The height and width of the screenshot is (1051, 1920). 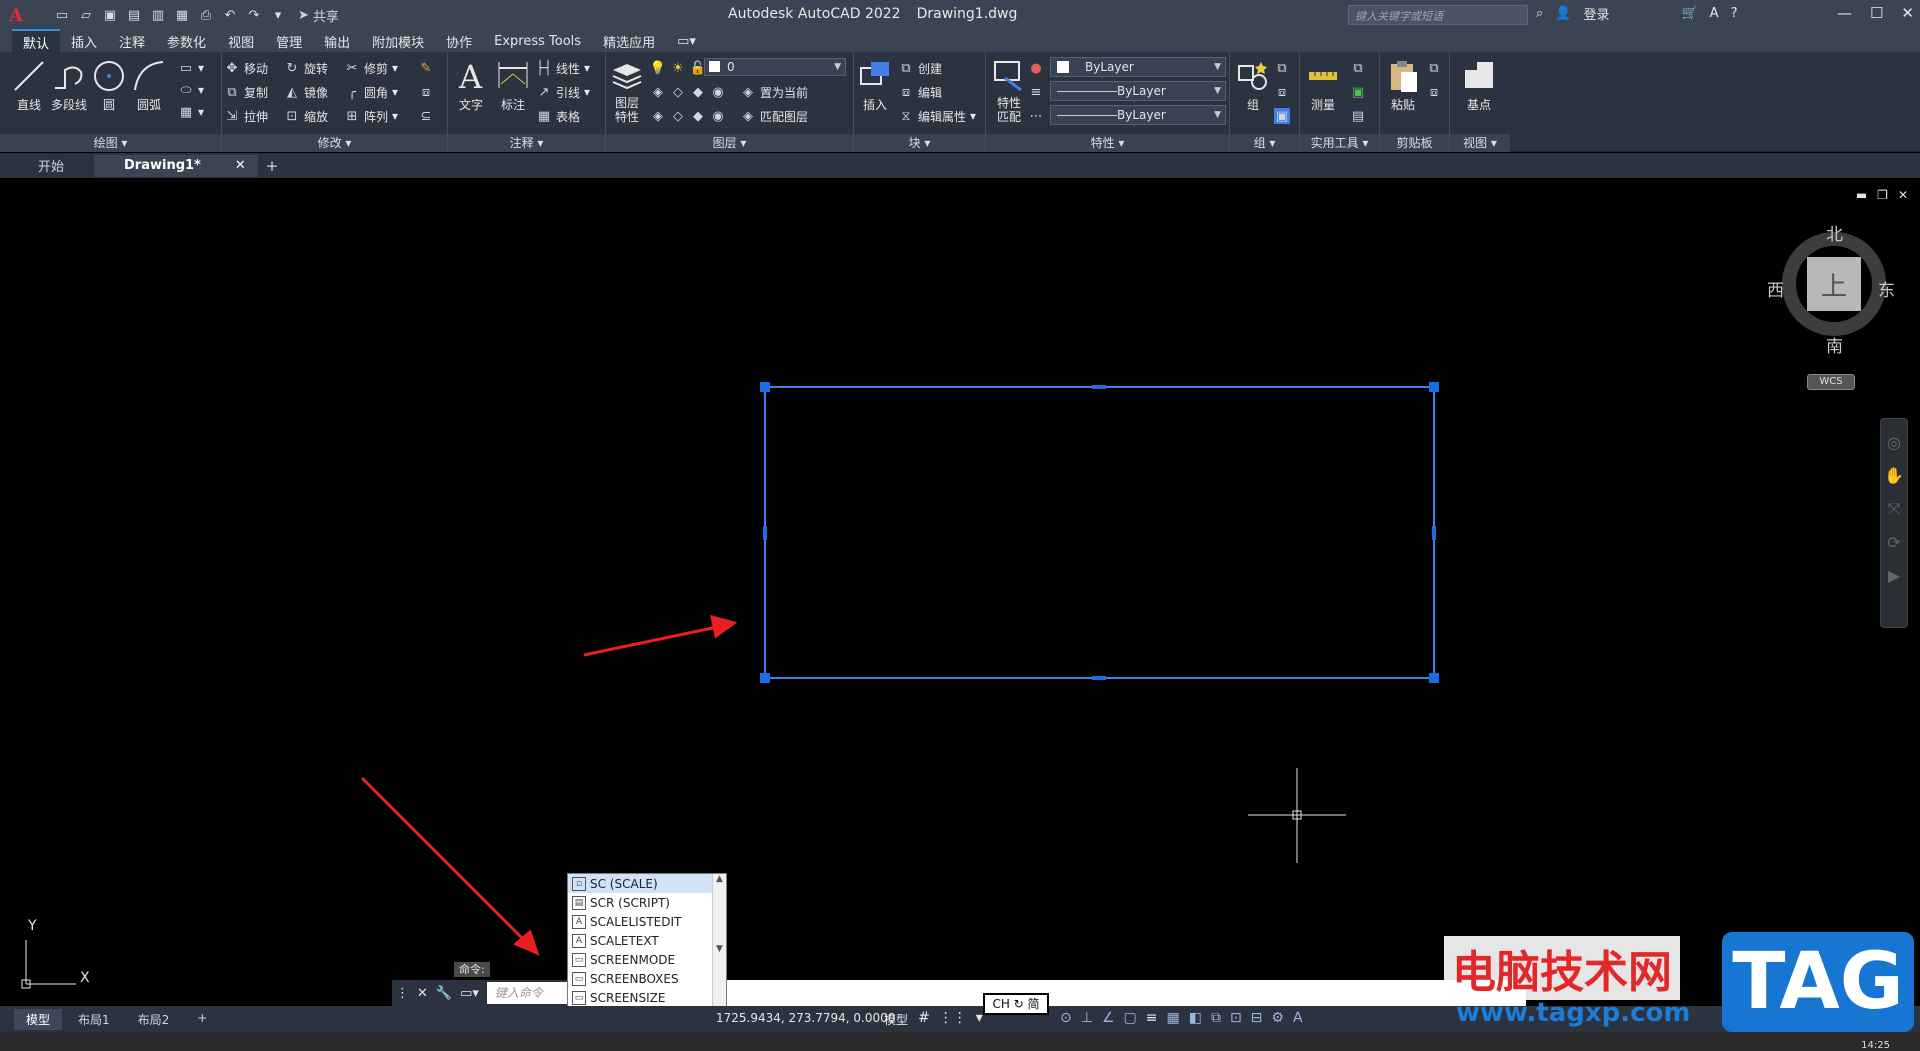 I want to click on pan-hand-icon: ✋, so click(x=1894, y=475).